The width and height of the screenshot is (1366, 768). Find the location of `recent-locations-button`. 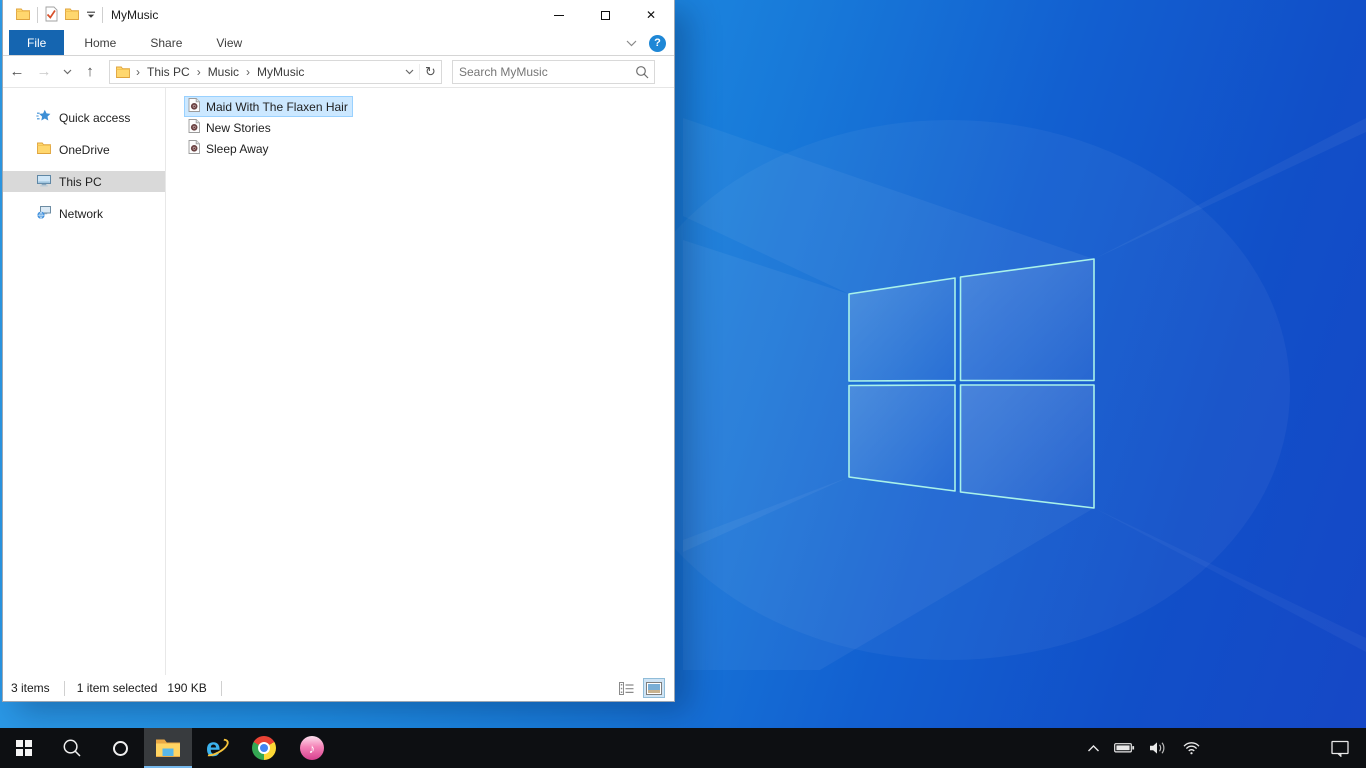

recent-locations-button is located at coordinates (67, 72).